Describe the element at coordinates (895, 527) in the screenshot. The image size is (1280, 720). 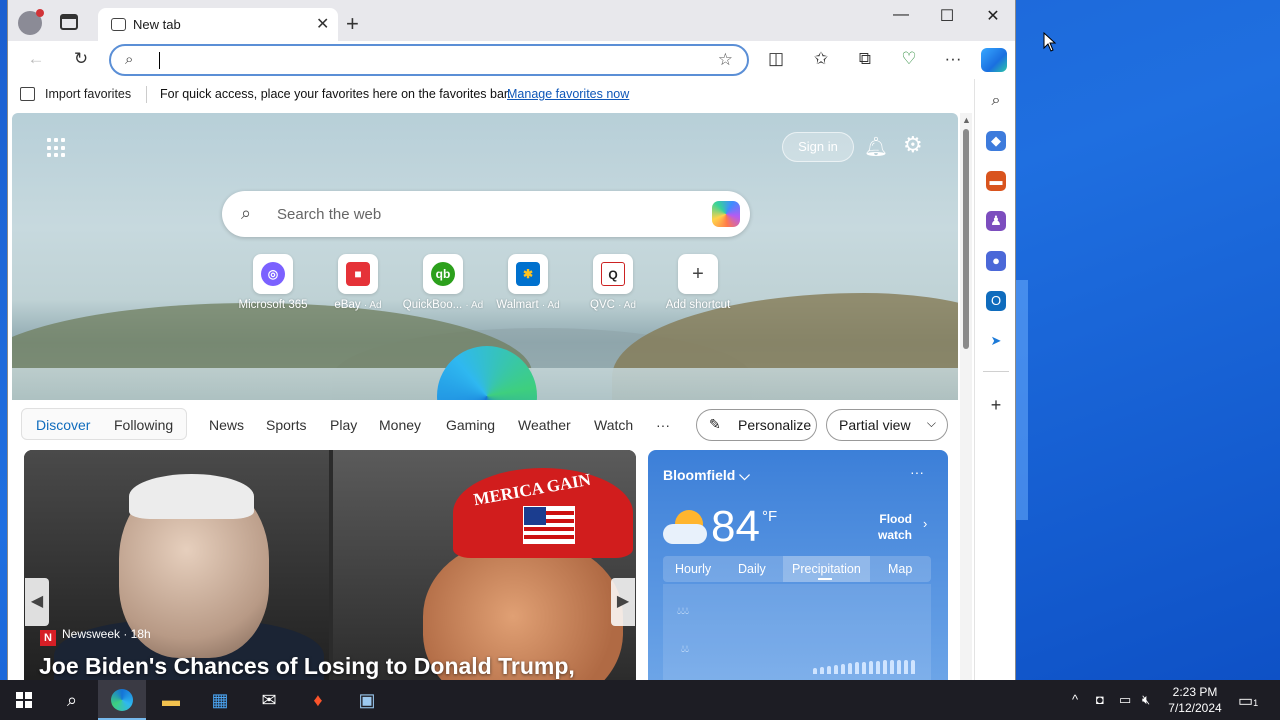
I see `flood-watch-alert: Flood watch` at that location.